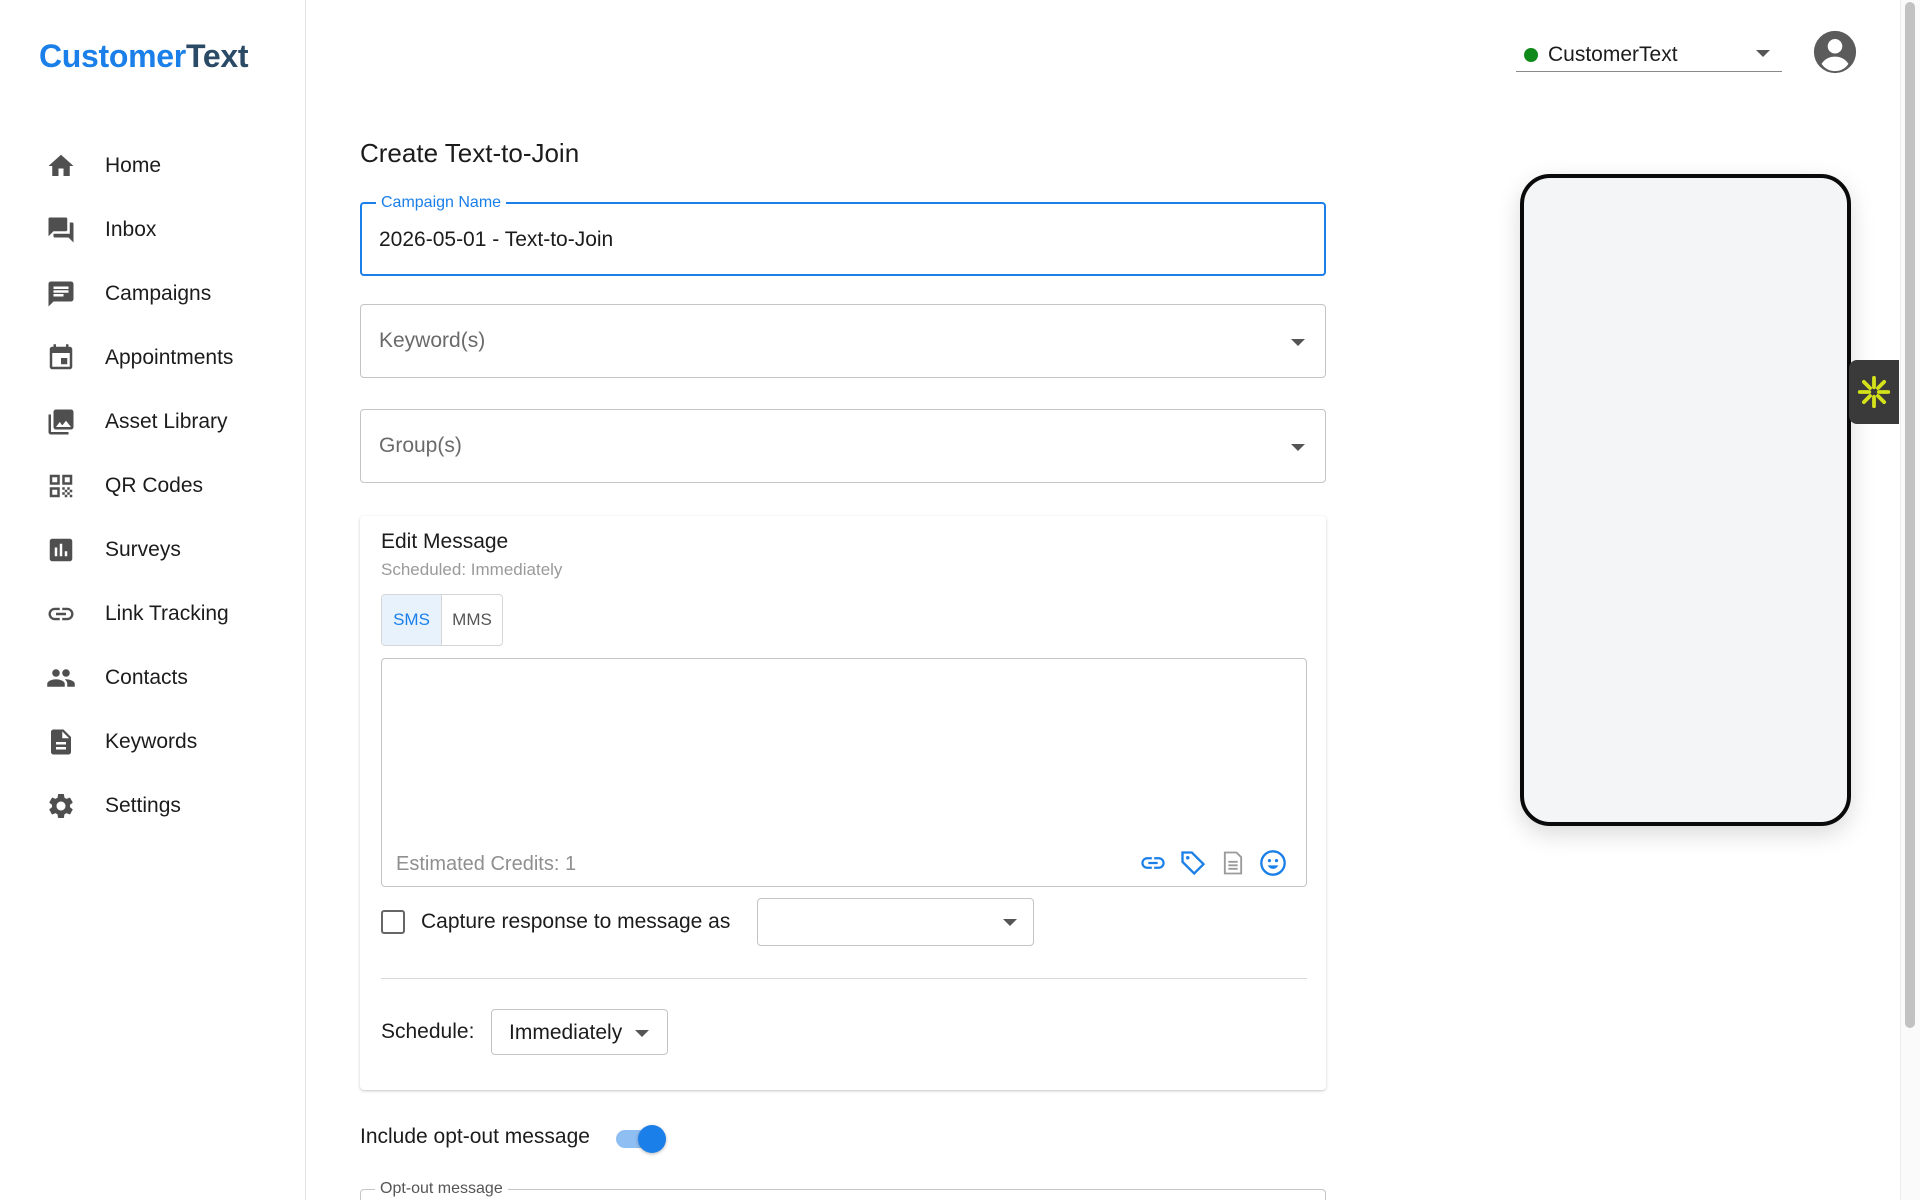 The image size is (1920, 1200). Describe the element at coordinates (1233, 863) in the screenshot. I see `template-icon` at that location.